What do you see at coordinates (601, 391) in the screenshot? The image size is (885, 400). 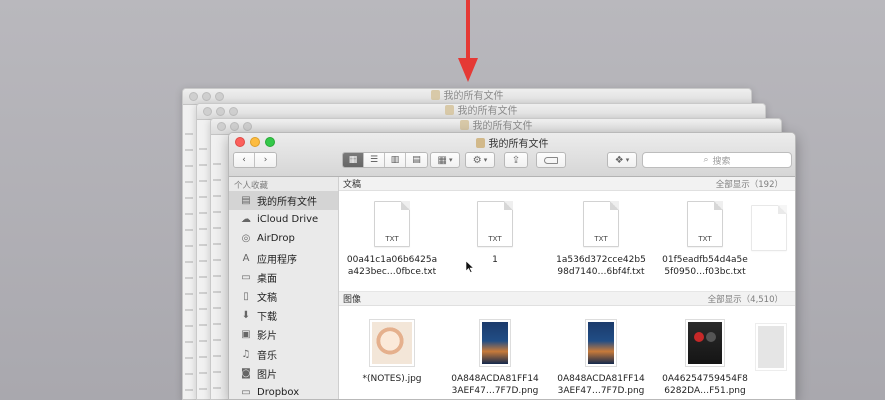 I see `file-name: 3AEF47…7F7D.png` at bounding box center [601, 391].